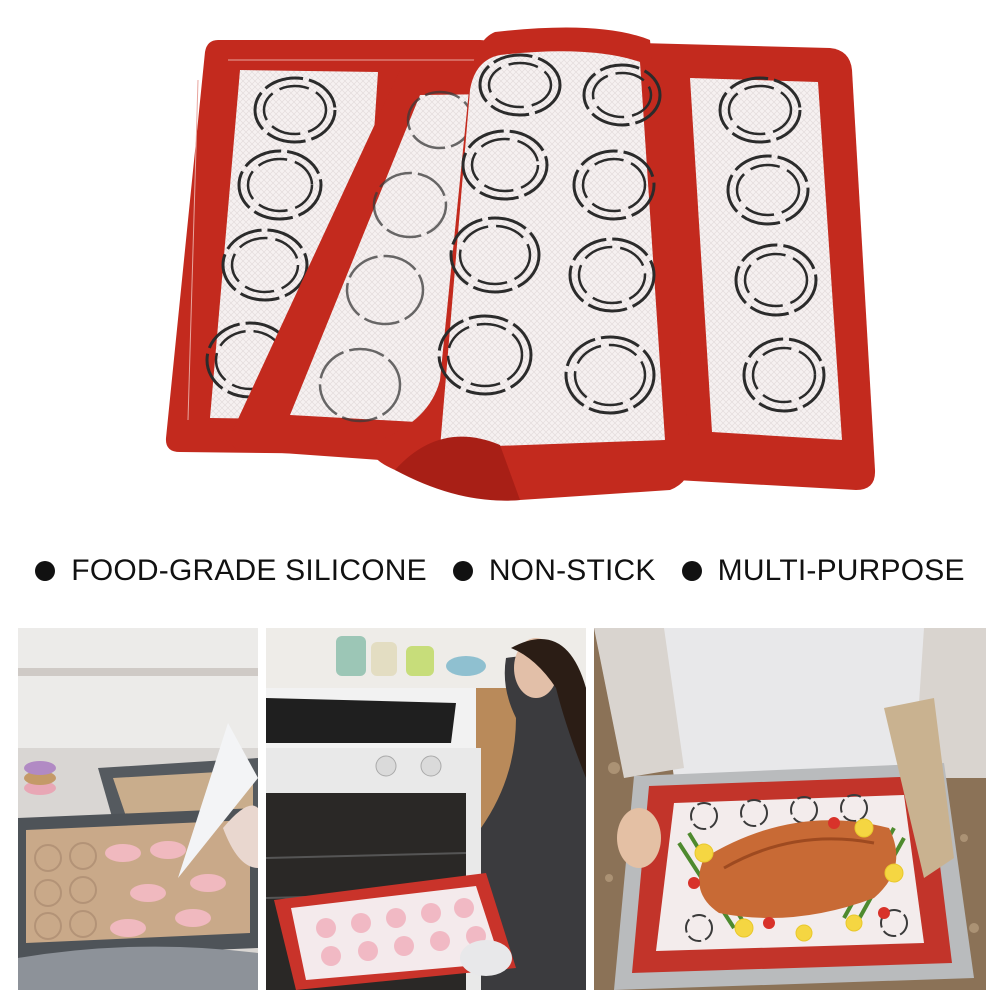 This screenshot has height=1000, width=1000. What do you see at coordinates (249, 570) in the screenshot?
I see `feature-label: FOOD-GRADE SILICONE` at bounding box center [249, 570].